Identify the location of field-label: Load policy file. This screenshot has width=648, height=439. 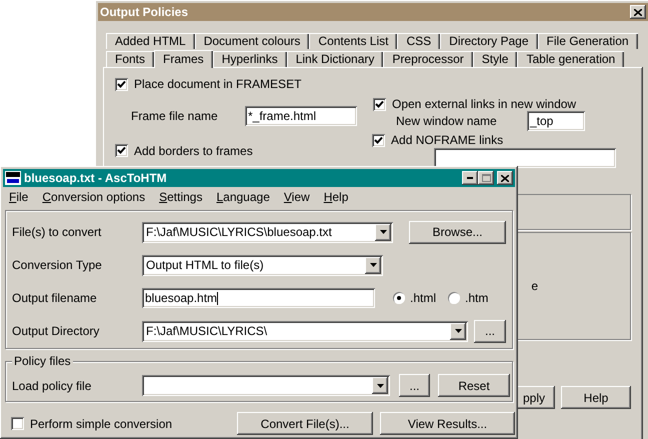
(52, 385).